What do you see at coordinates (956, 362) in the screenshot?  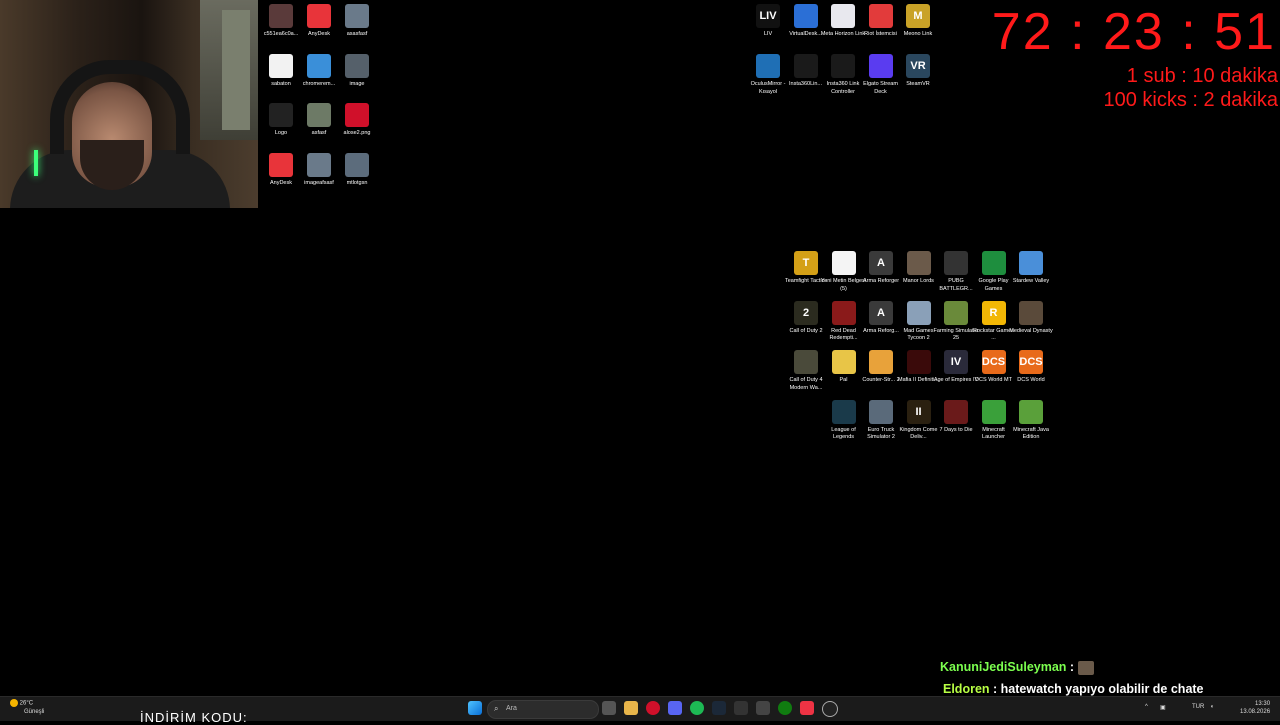 I see `aoe4-icon: IV` at bounding box center [956, 362].